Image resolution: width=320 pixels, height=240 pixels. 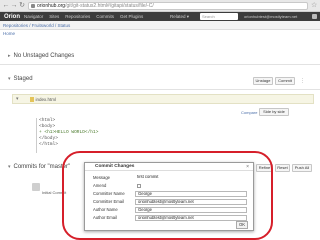 I want to click on page-icon, so click(x=33, y=6).